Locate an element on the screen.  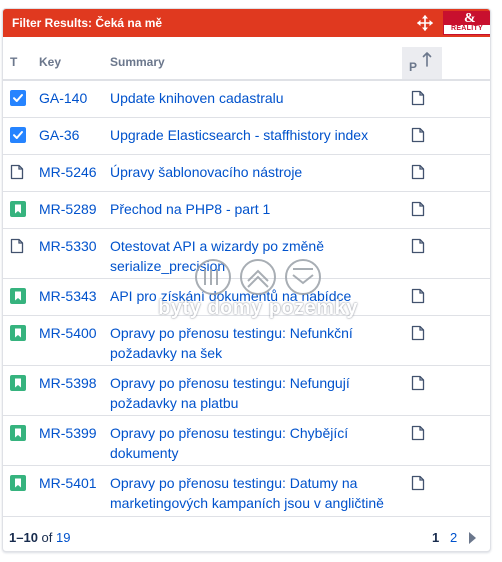
table-row: MR-5289 Přechod na PHP8 - part 1 is located at coordinates (246, 210).